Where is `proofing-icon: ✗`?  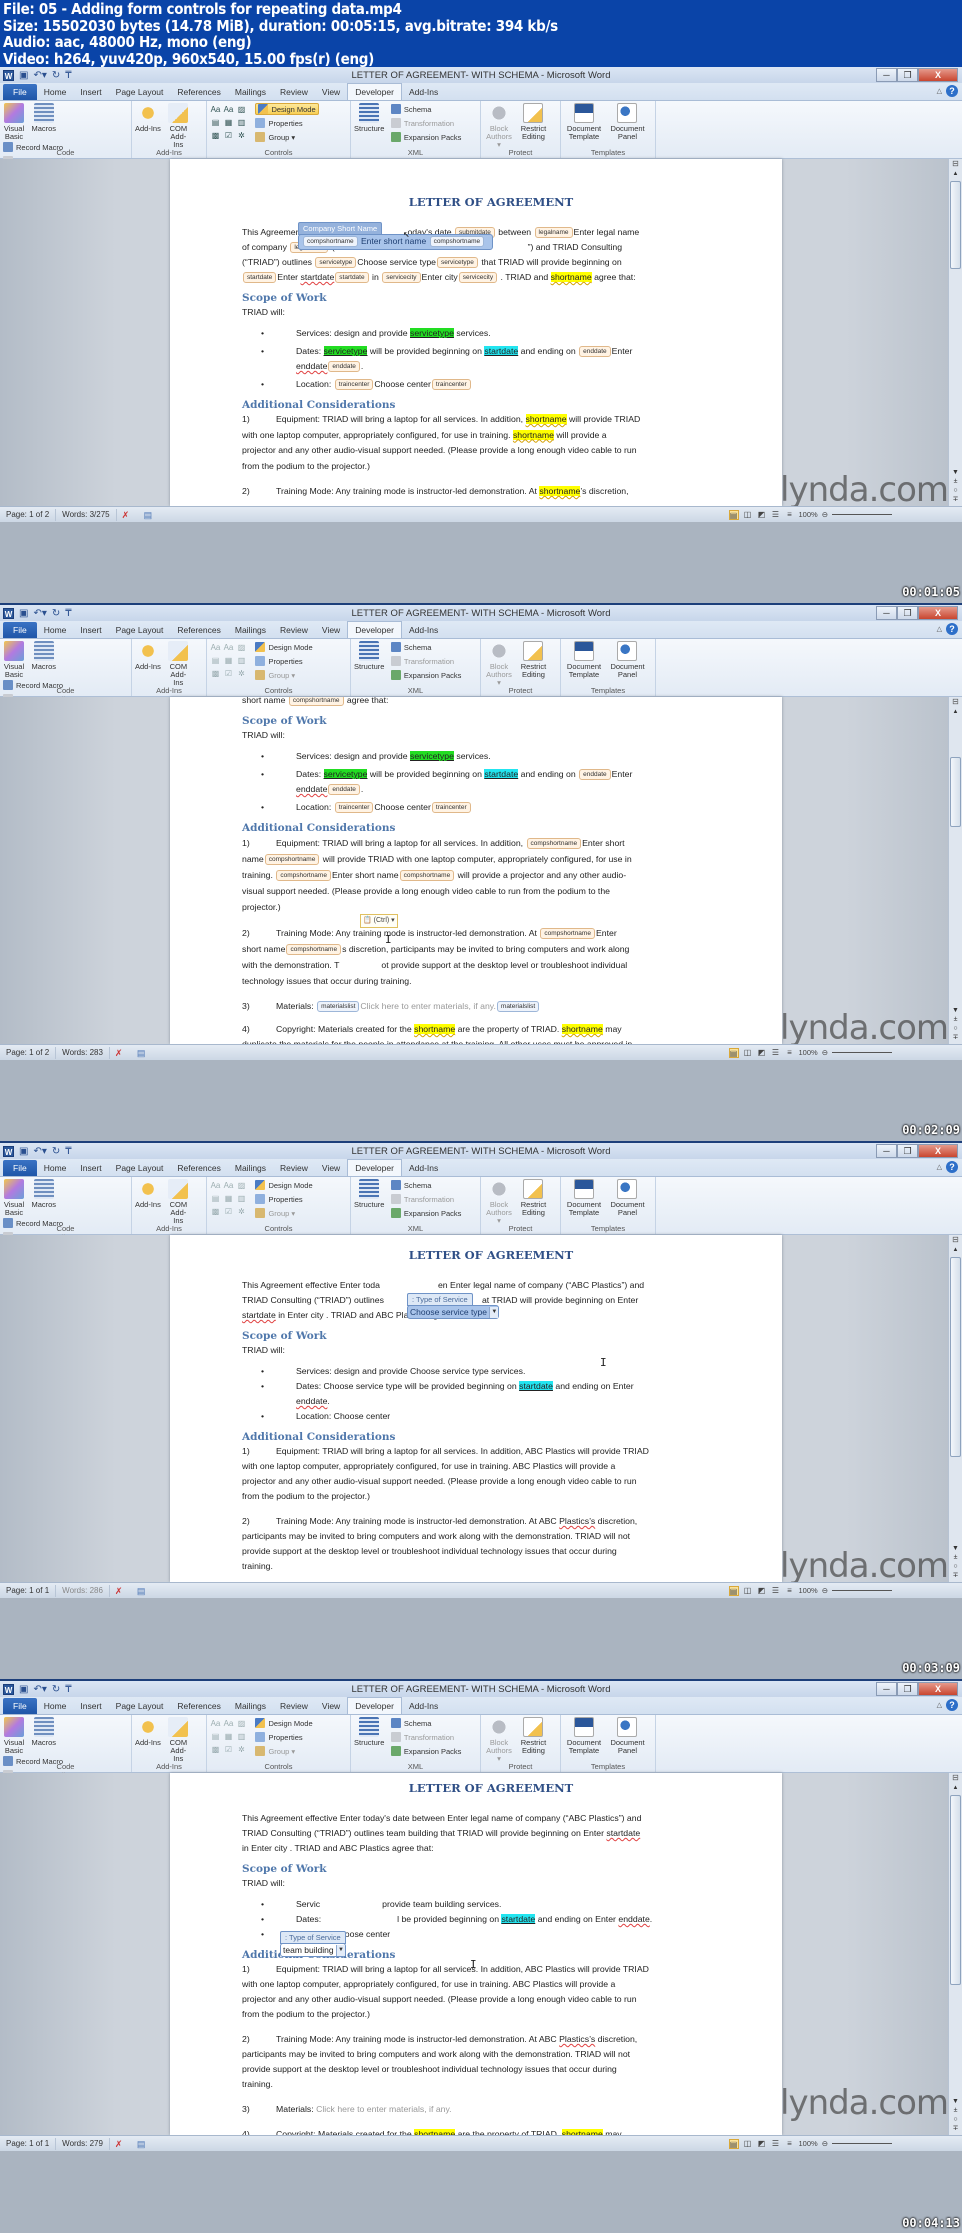
proofing-icon: ✗ is located at coordinates (121, 1053).